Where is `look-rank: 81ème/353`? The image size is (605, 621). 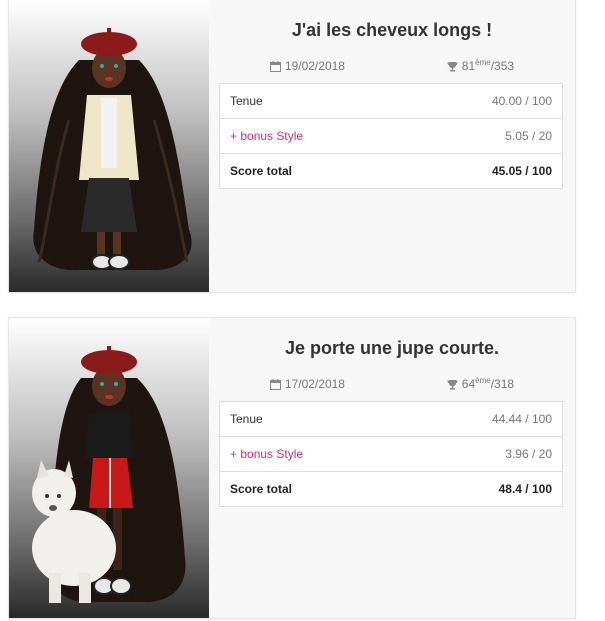 look-rank: 81ème/353 is located at coordinates (481, 65).